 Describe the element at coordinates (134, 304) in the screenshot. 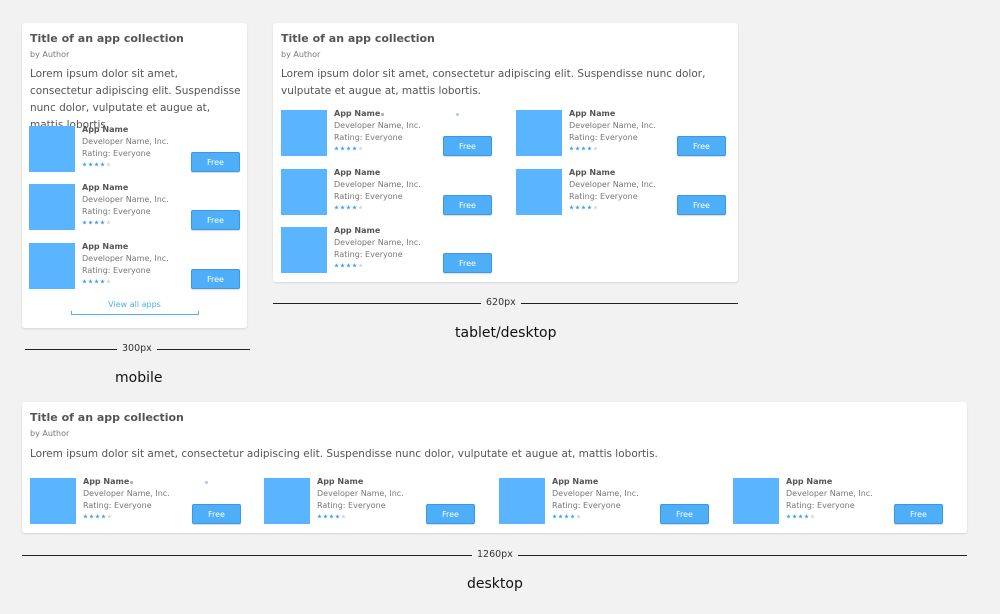

I see `view-all-apps-link: View all apps` at that location.